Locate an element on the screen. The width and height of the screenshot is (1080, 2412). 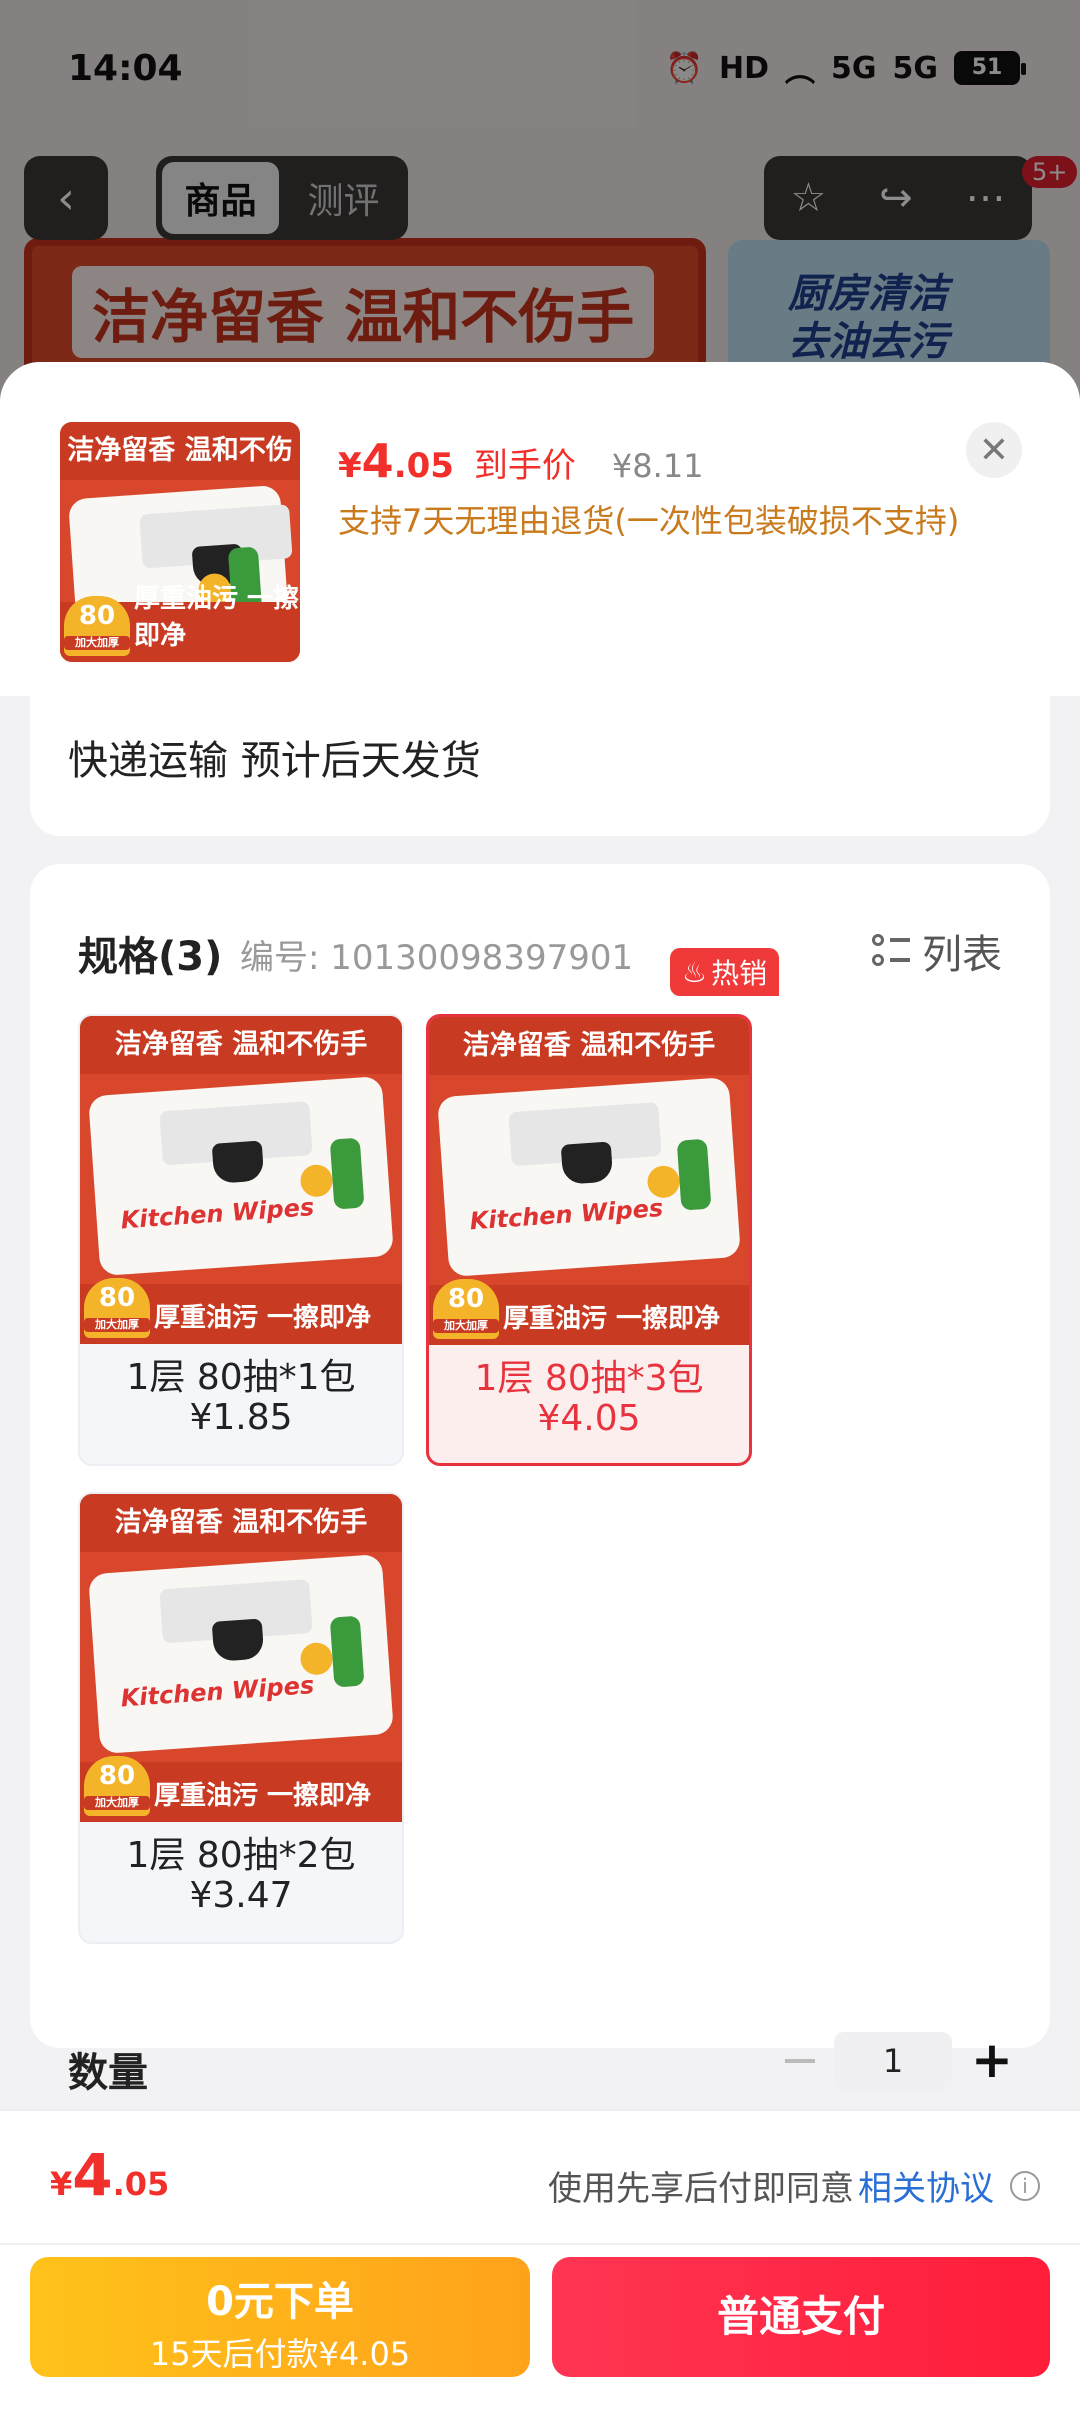
quantity-label: 数量 is located at coordinates (108, 2073).